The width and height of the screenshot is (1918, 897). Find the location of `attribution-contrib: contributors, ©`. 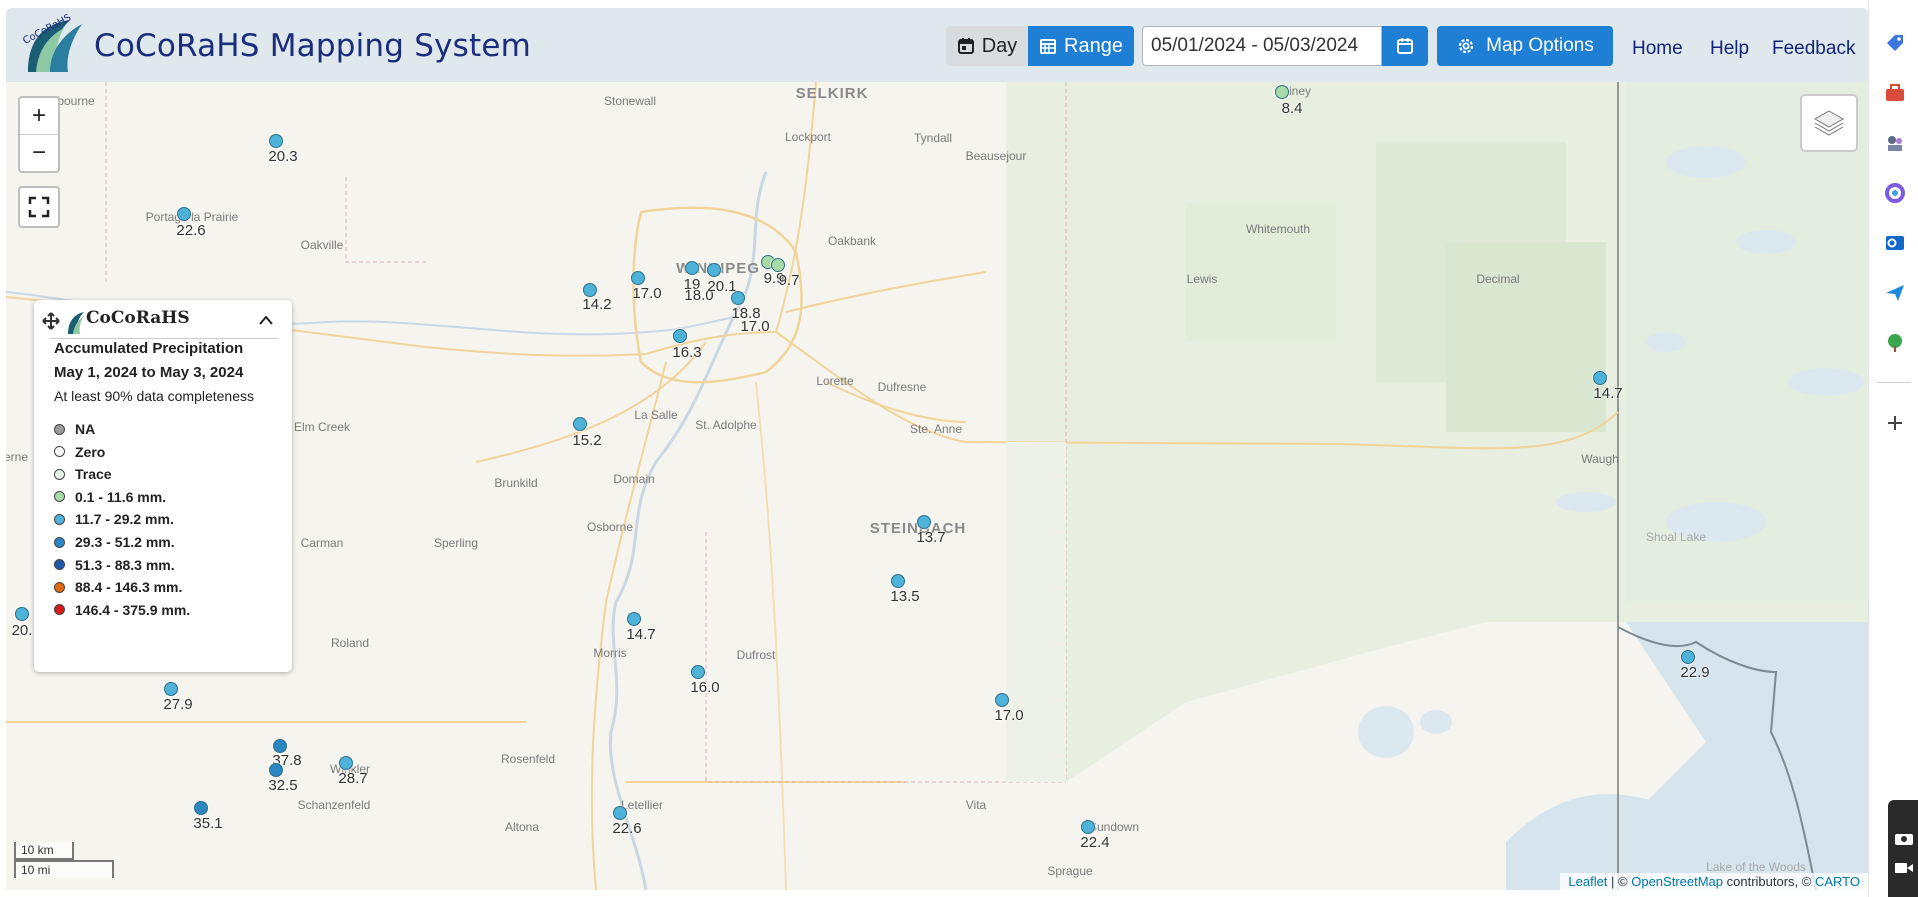

attribution-contrib: contributors, © is located at coordinates (1769, 881).